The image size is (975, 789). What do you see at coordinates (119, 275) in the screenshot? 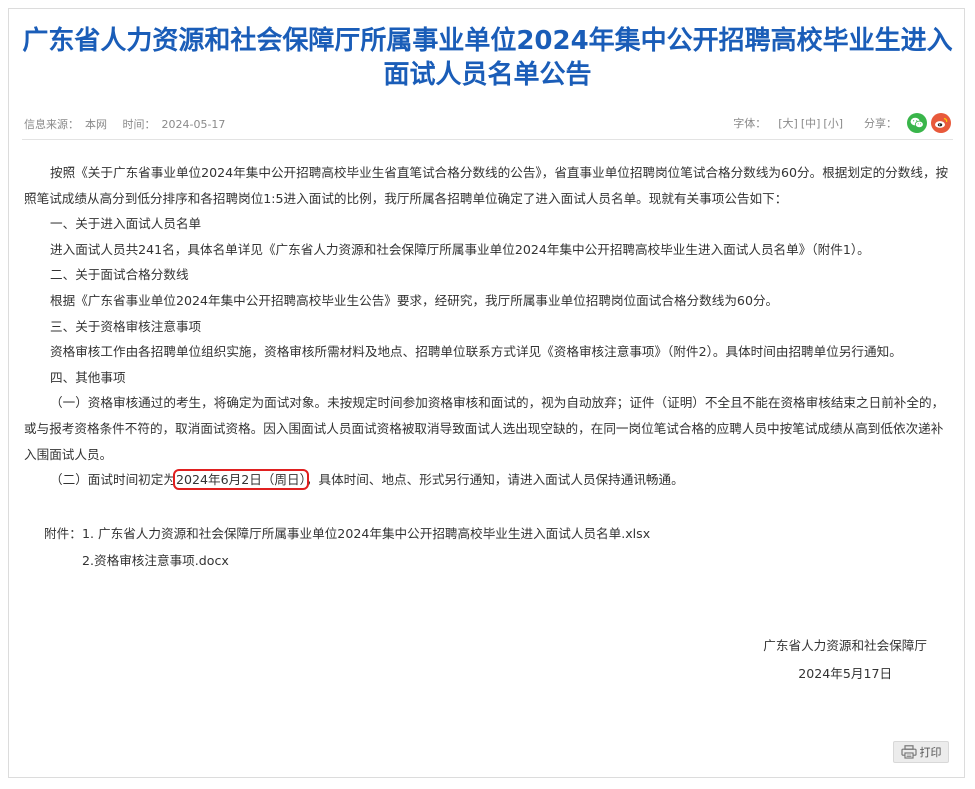
I see `section-heading-2: 二、关于面试合格分数线` at bounding box center [119, 275].